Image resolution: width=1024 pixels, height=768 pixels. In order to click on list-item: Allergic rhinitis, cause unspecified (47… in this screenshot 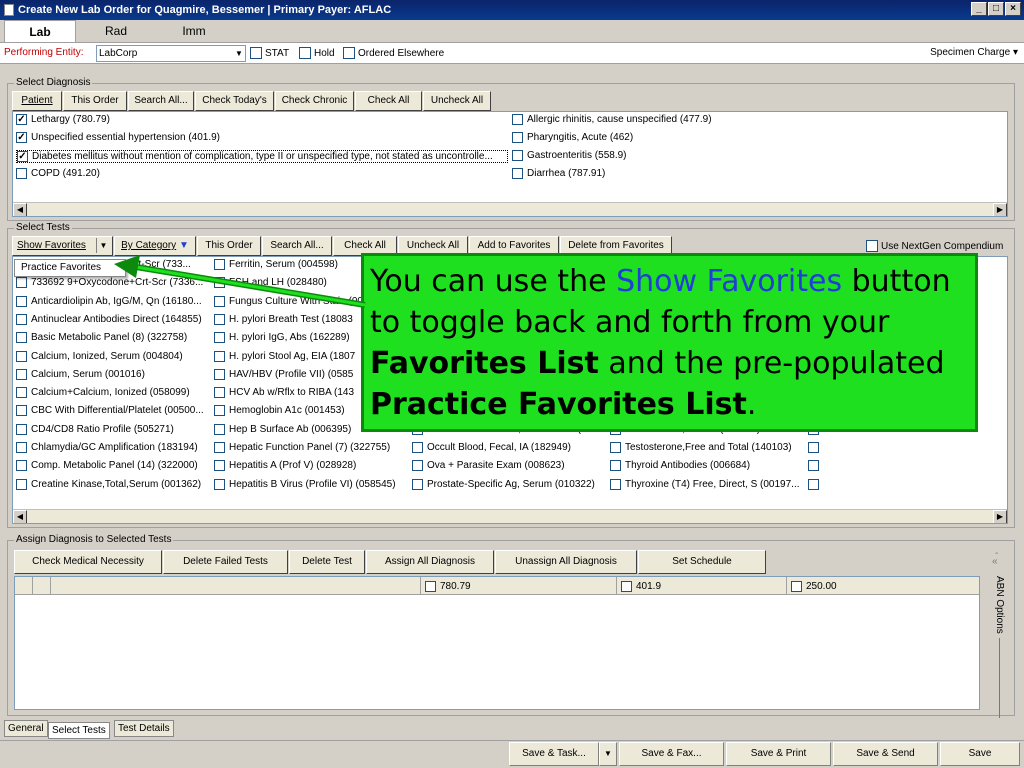, I will do `click(757, 119)`.